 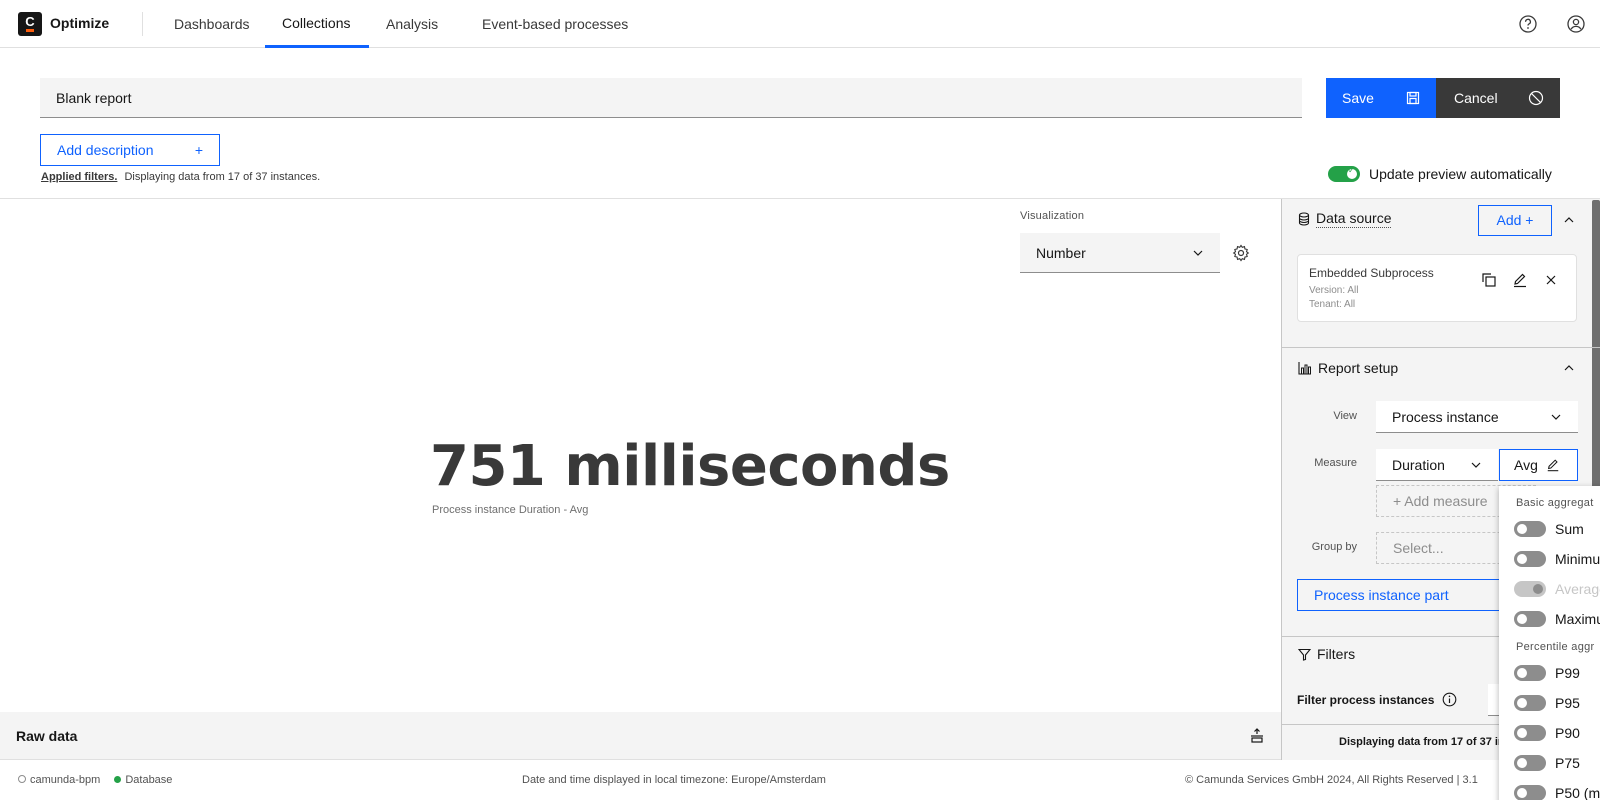 I want to click on filters-title: Filters, so click(x=1336, y=654).